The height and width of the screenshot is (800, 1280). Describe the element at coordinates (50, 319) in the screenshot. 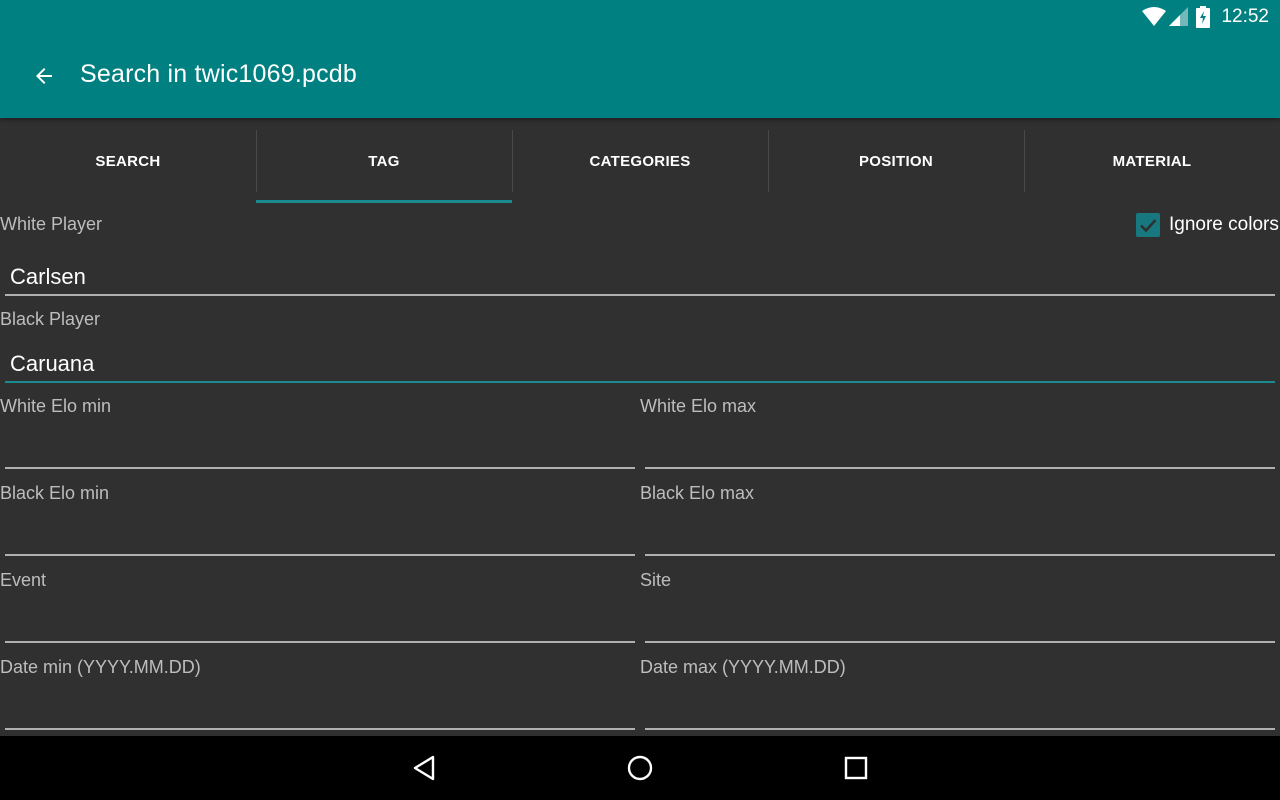

I see `black-player-label: Black Player` at that location.